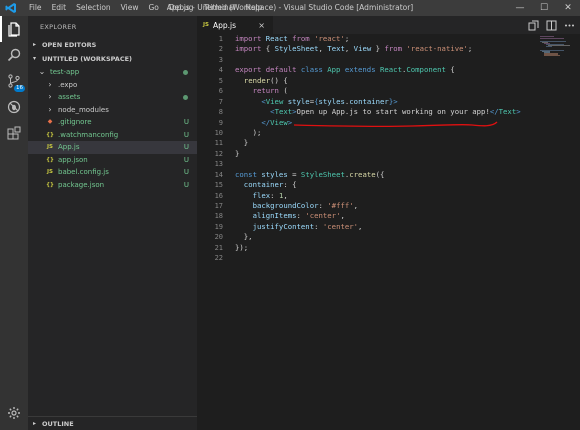 The height and width of the screenshot is (430, 580). What do you see at coordinates (112, 72) in the screenshot?
I see `tree-item-test-app: ⌄ test-app` at bounding box center [112, 72].